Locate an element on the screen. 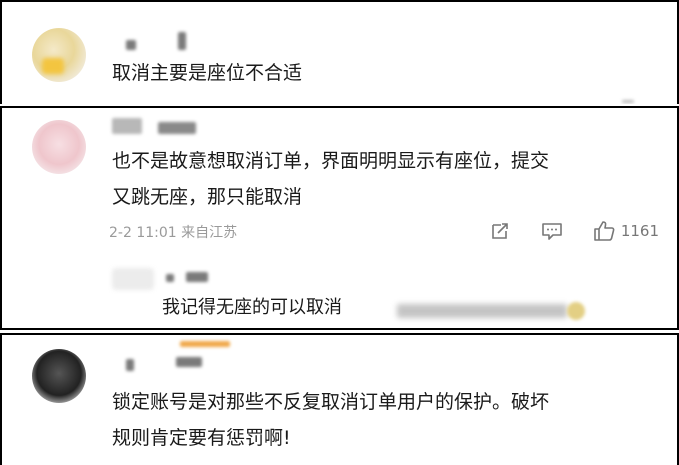  like-icon is located at coordinates (604, 231).